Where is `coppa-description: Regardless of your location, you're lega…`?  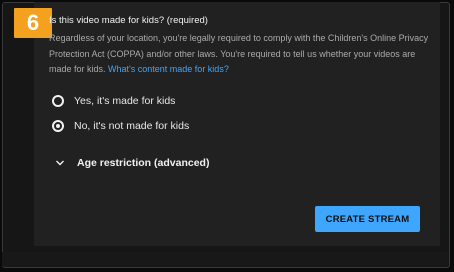
coppa-description: Regardless of your location, you're lega… is located at coordinates (239, 54).